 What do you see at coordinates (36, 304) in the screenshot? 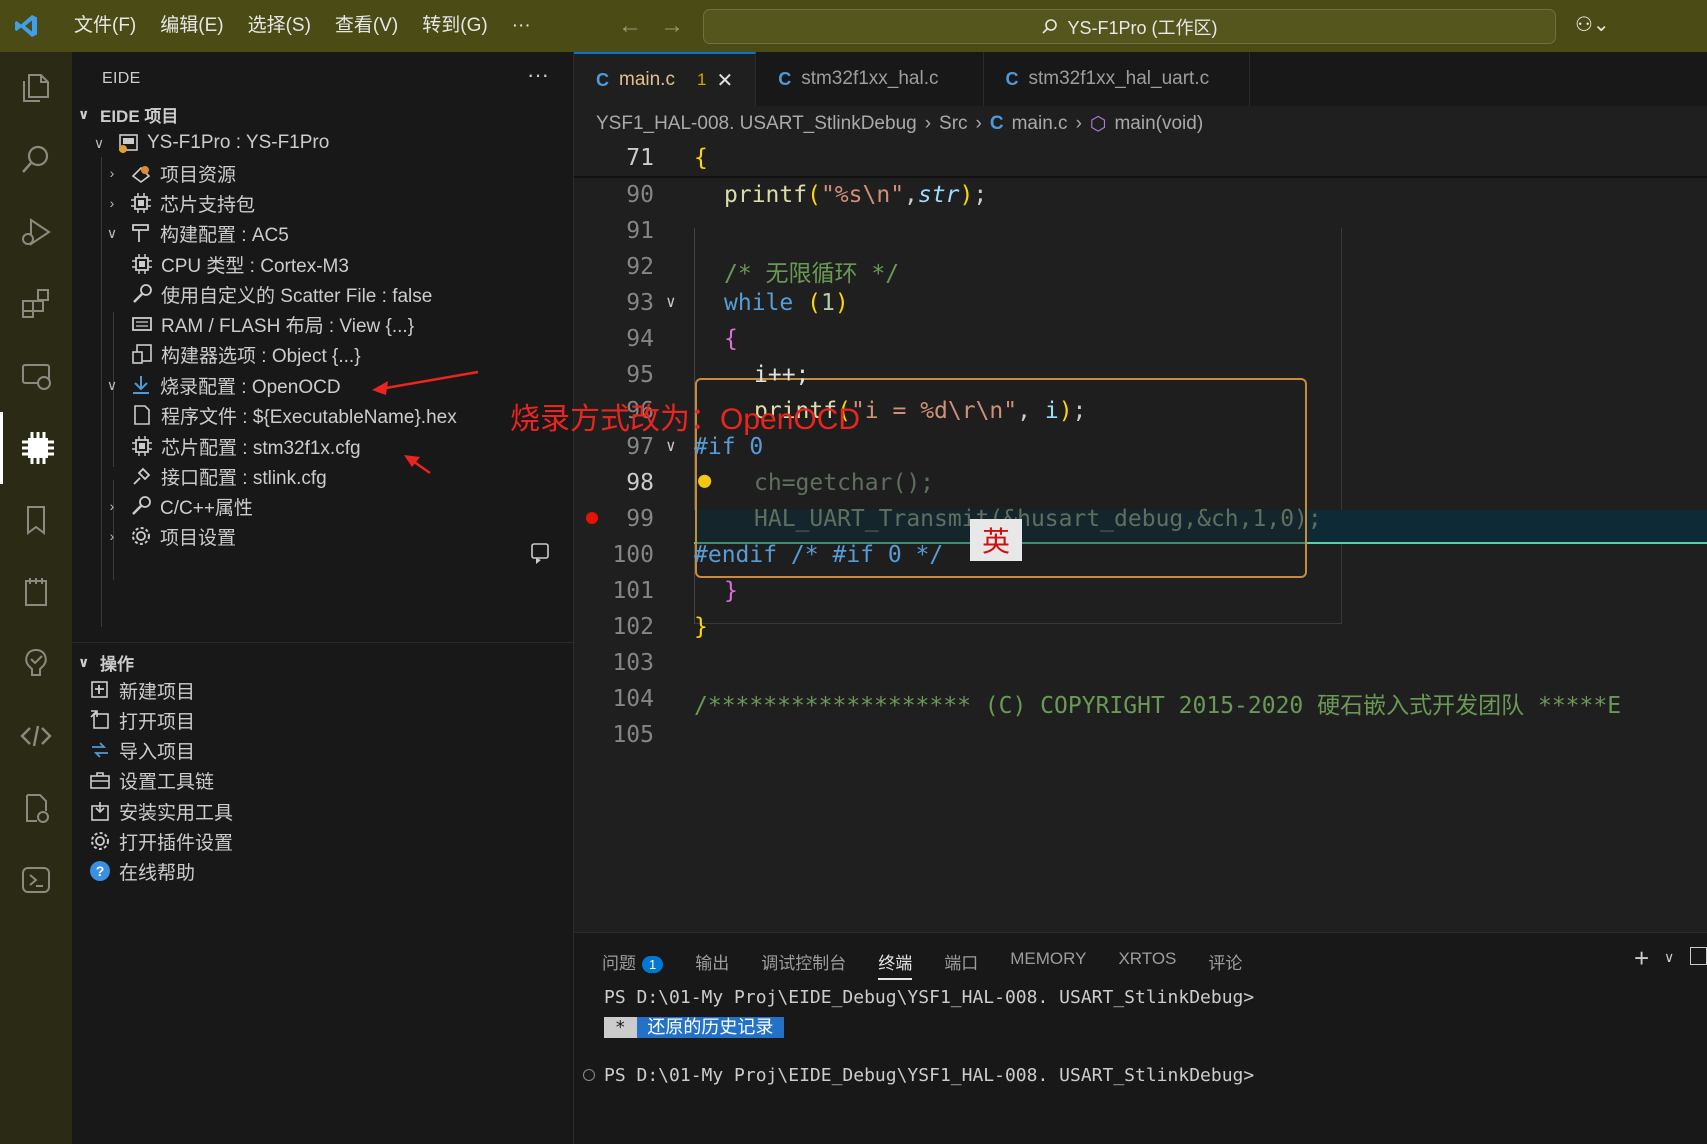
I see `extensions-icon` at bounding box center [36, 304].